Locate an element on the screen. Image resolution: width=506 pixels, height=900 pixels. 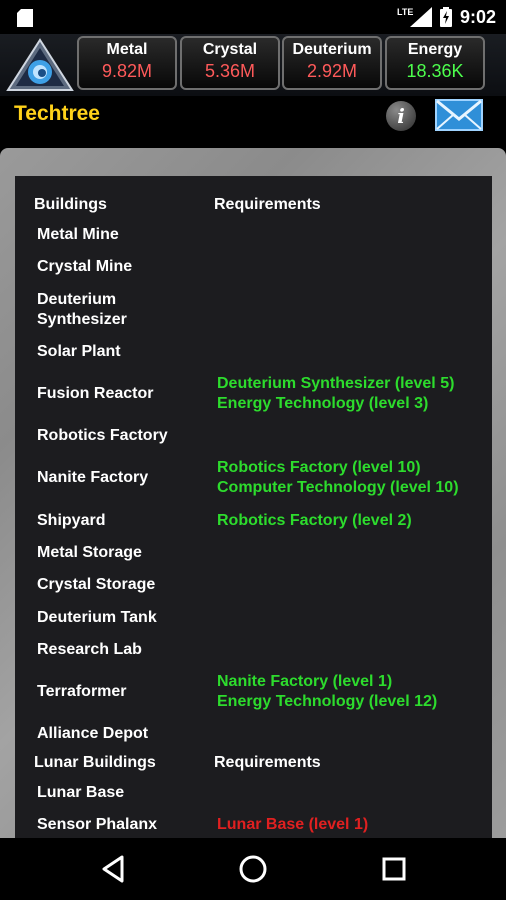
building-name: Sensor Phalanx is located at coordinates (97, 824).